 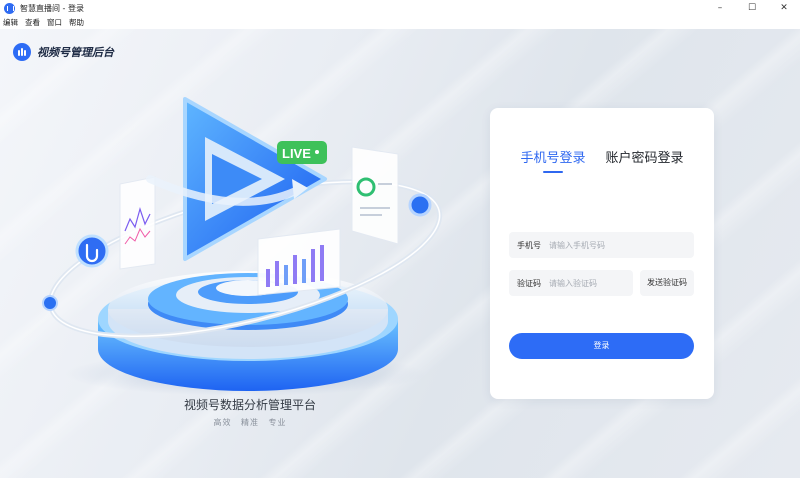 What do you see at coordinates (667, 283) in the screenshot?
I see `send-code-button: 发送验证码` at bounding box center [667, 283].